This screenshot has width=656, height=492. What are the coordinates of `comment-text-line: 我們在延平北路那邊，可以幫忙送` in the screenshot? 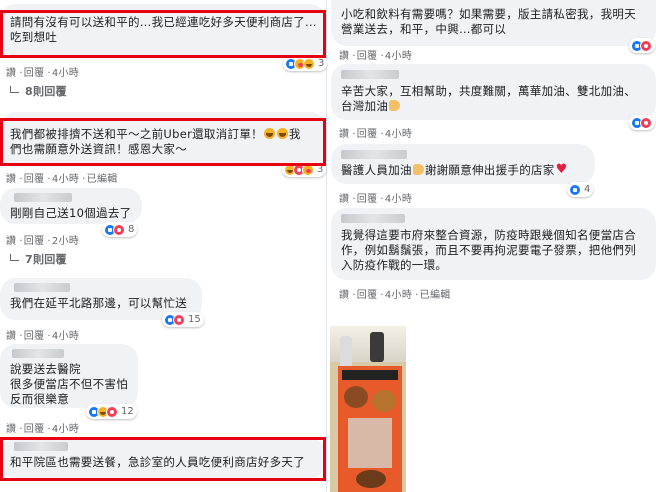 It's located at (98, 303).